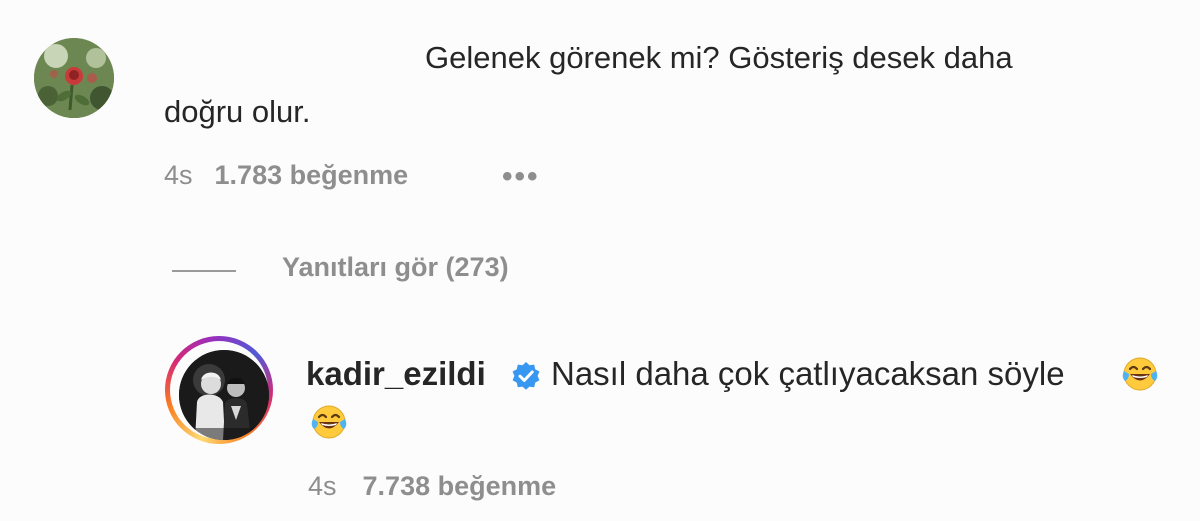  What do you see at coordinates (808, 373) in the screenshot?
I see `reply-text: Nasıl daha çok çatlıyacaksan söyle` at bounding box center [808, 373].